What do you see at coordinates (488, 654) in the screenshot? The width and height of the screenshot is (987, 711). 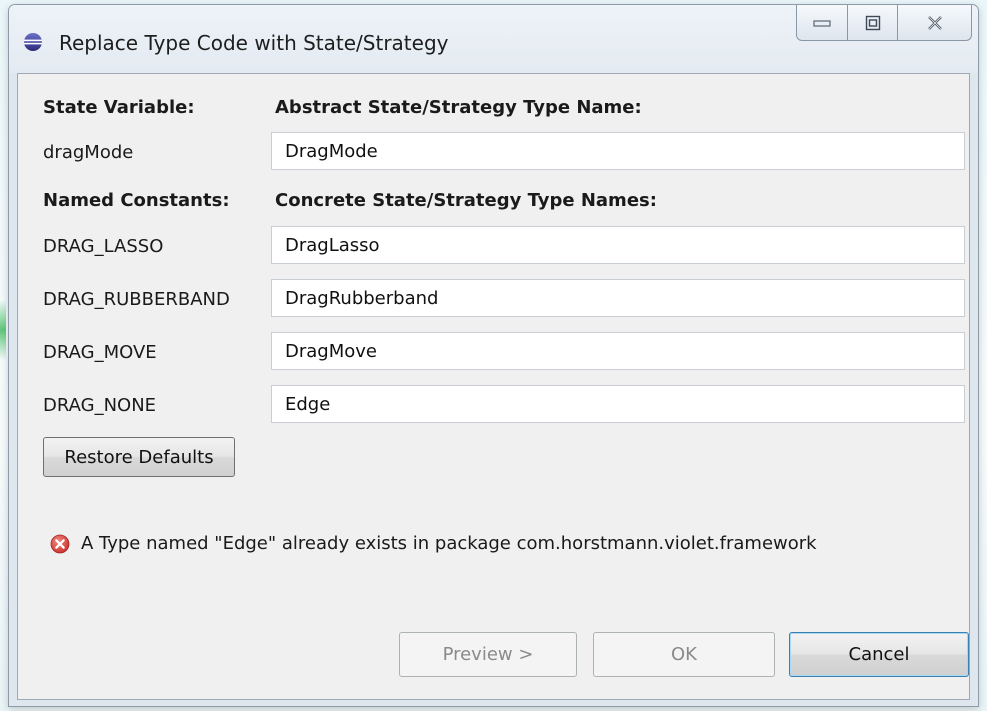 I see `preview-button: Preview >` at bounding box center [488, 654].